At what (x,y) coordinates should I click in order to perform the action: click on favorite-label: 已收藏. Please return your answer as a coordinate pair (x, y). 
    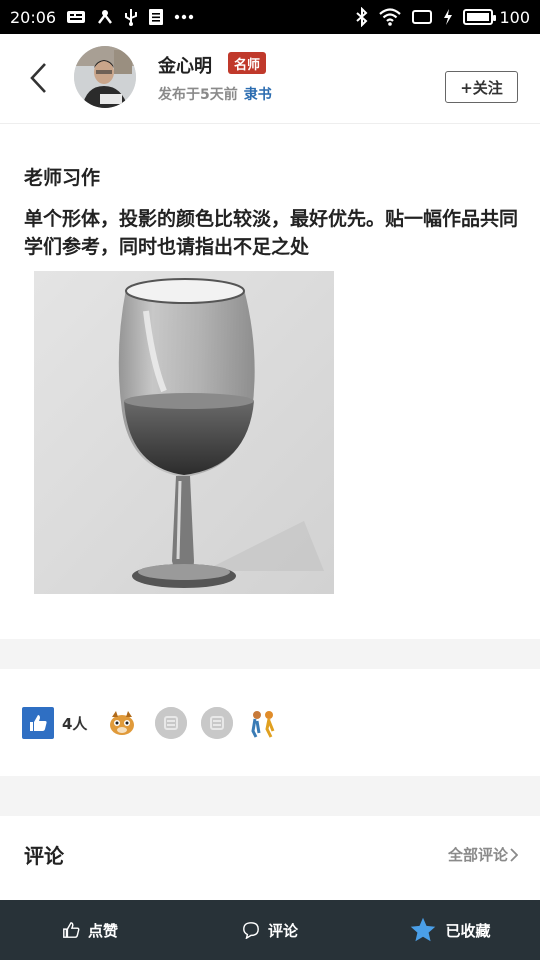
    Looking at the image, I should click on (468, 930).